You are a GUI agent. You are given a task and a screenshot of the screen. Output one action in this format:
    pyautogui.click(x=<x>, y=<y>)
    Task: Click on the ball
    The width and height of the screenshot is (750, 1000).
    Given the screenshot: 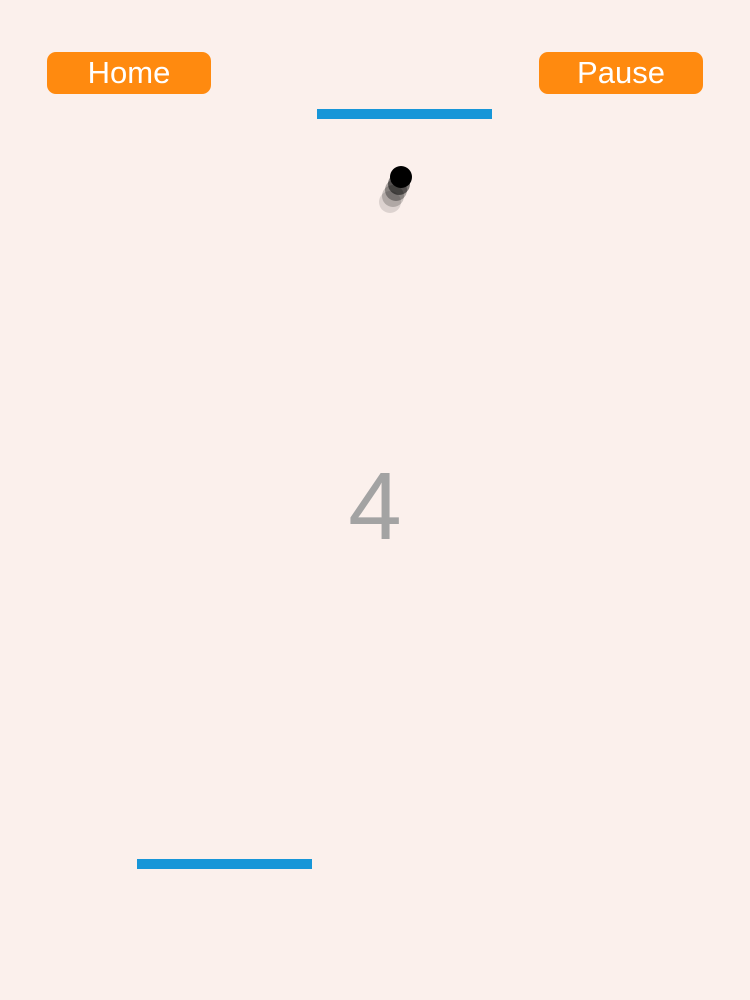 What is the action you would take?
    pyautogui.click(x=401, y=177)
    